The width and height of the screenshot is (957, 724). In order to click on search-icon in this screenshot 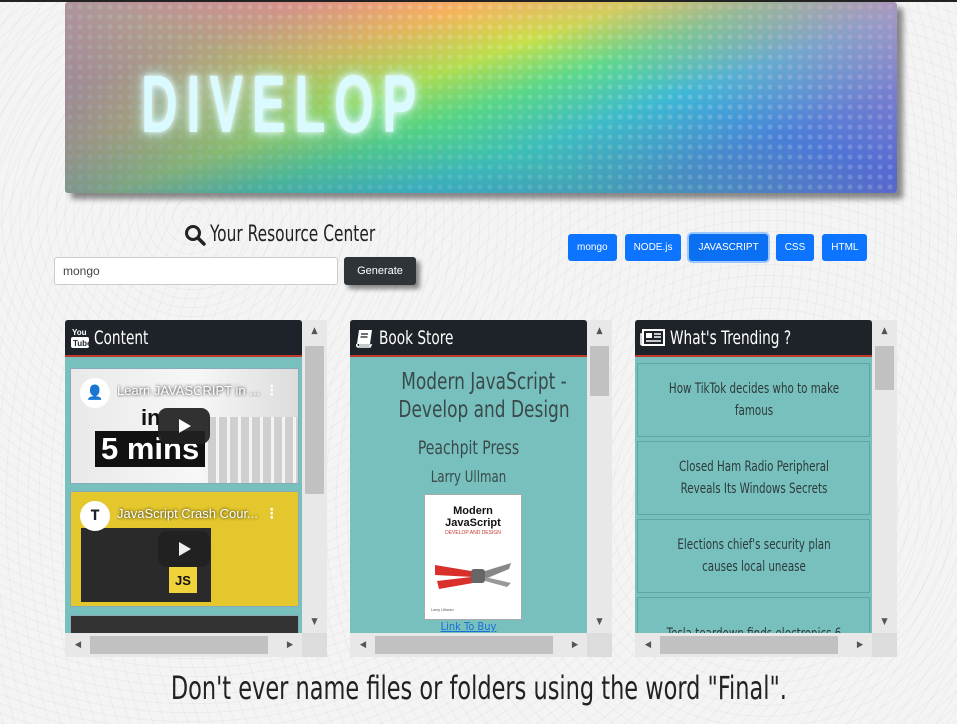, I will do `click(195, 235)`.